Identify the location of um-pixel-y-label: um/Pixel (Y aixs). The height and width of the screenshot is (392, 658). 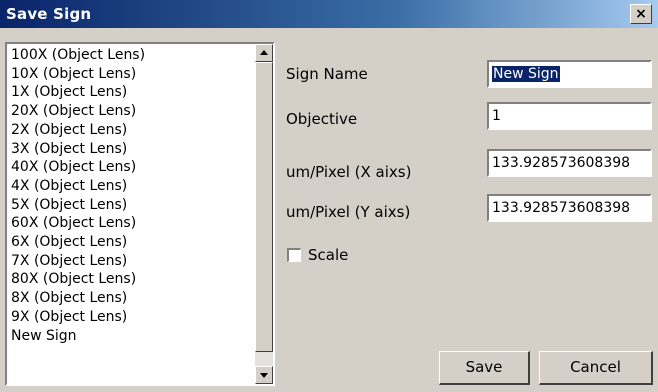
(348, 212).